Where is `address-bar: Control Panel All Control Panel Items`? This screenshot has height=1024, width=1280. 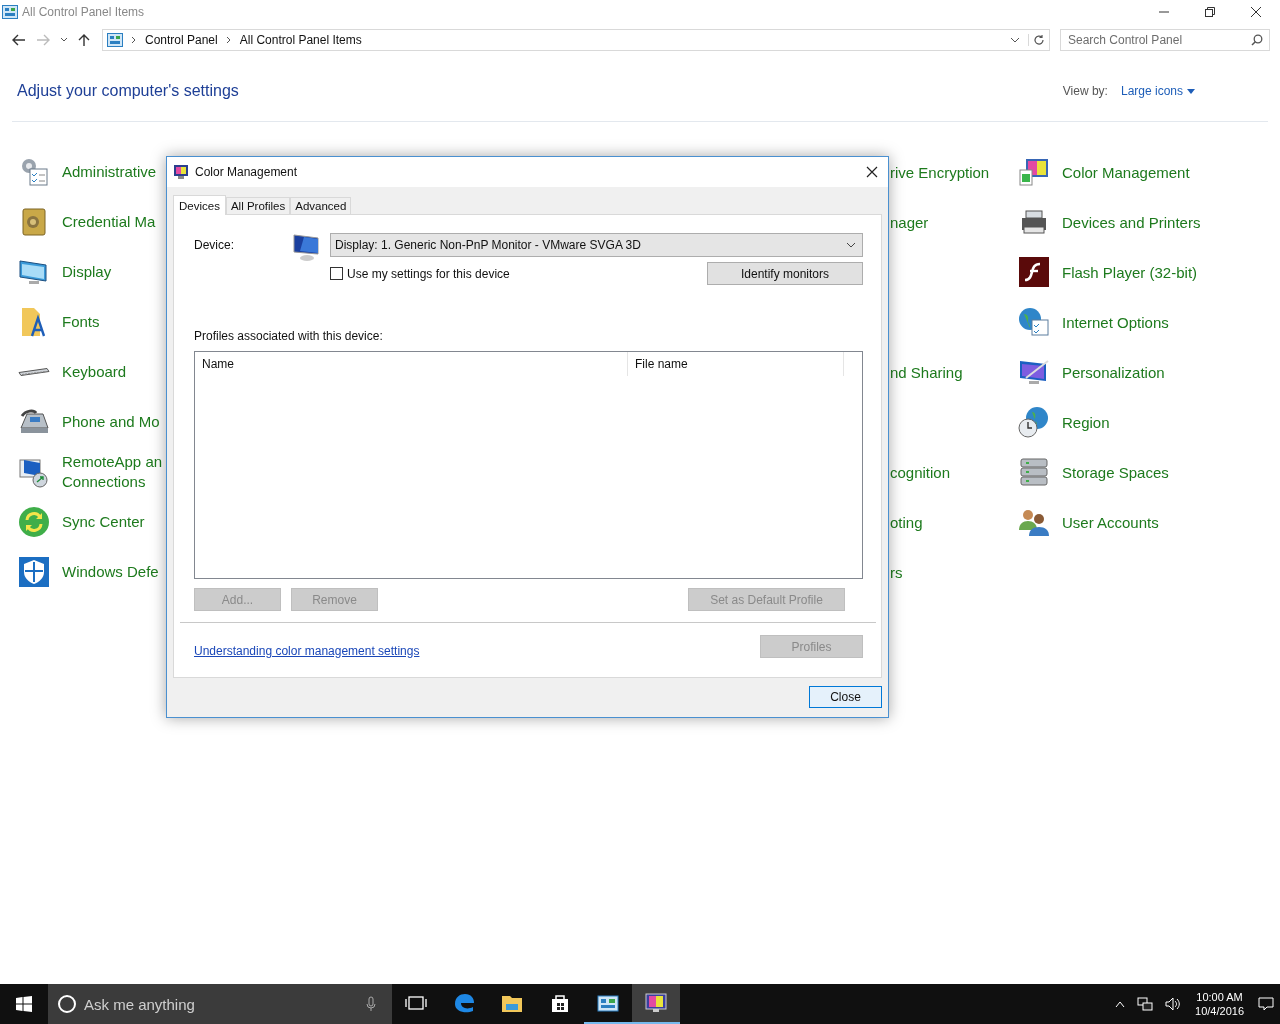 address-bar: Control Panel All Control Panel Items is located at coordinates (576, 40).